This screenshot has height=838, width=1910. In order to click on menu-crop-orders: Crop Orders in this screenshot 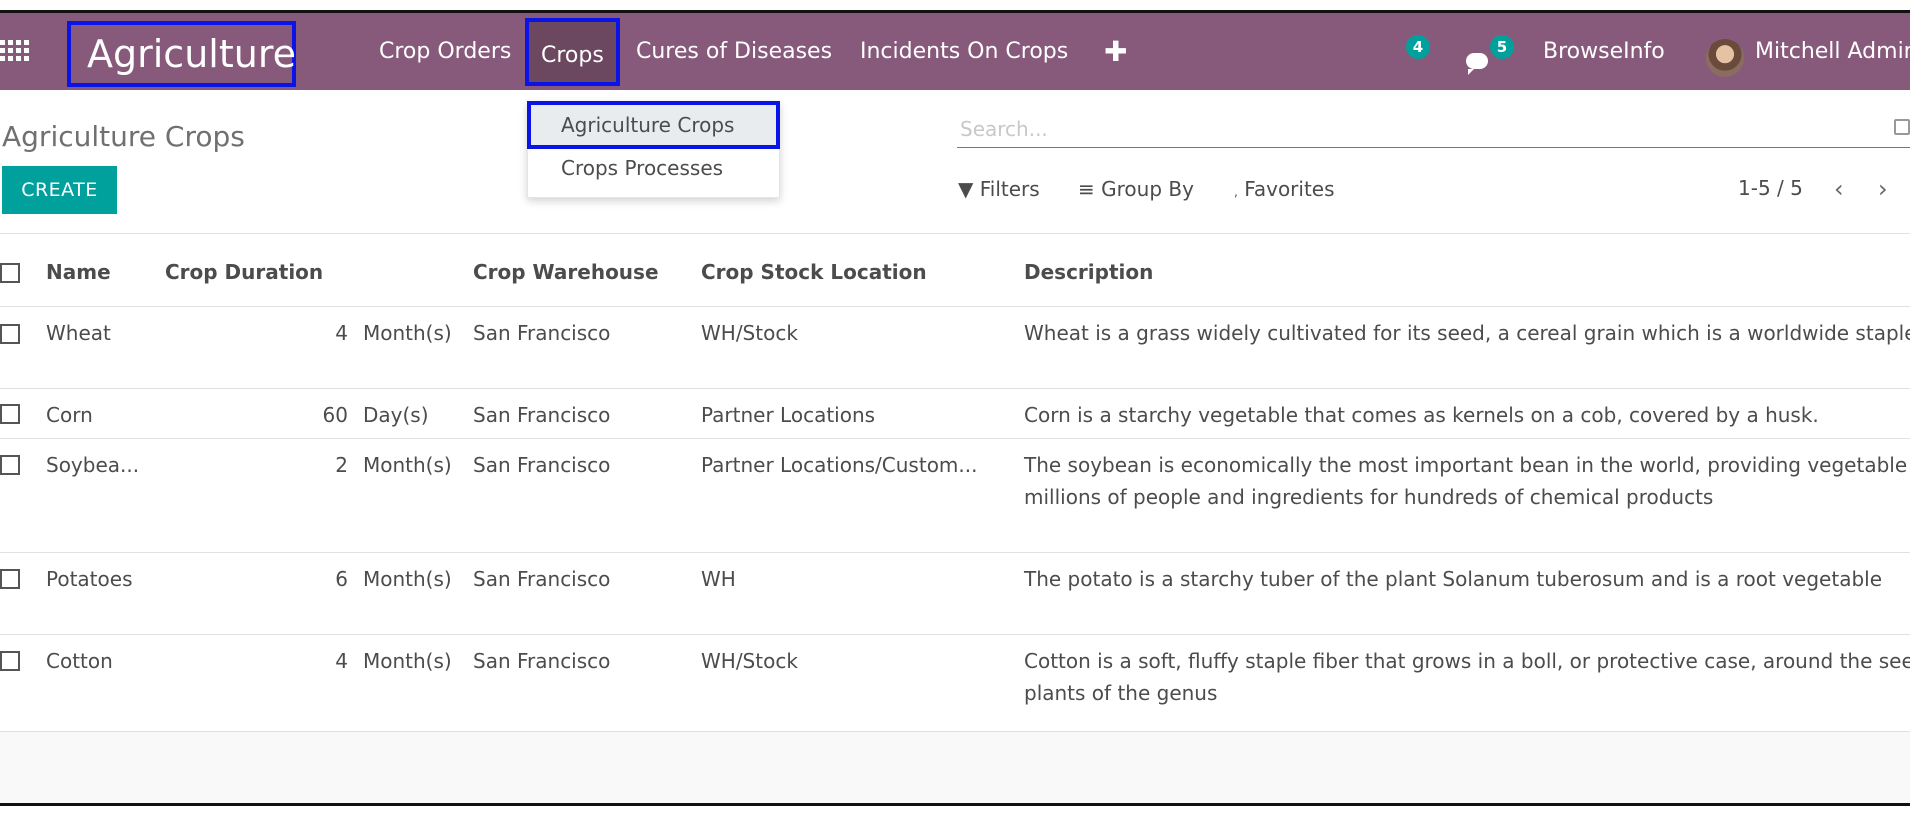, I will do `click(445, 51)`.